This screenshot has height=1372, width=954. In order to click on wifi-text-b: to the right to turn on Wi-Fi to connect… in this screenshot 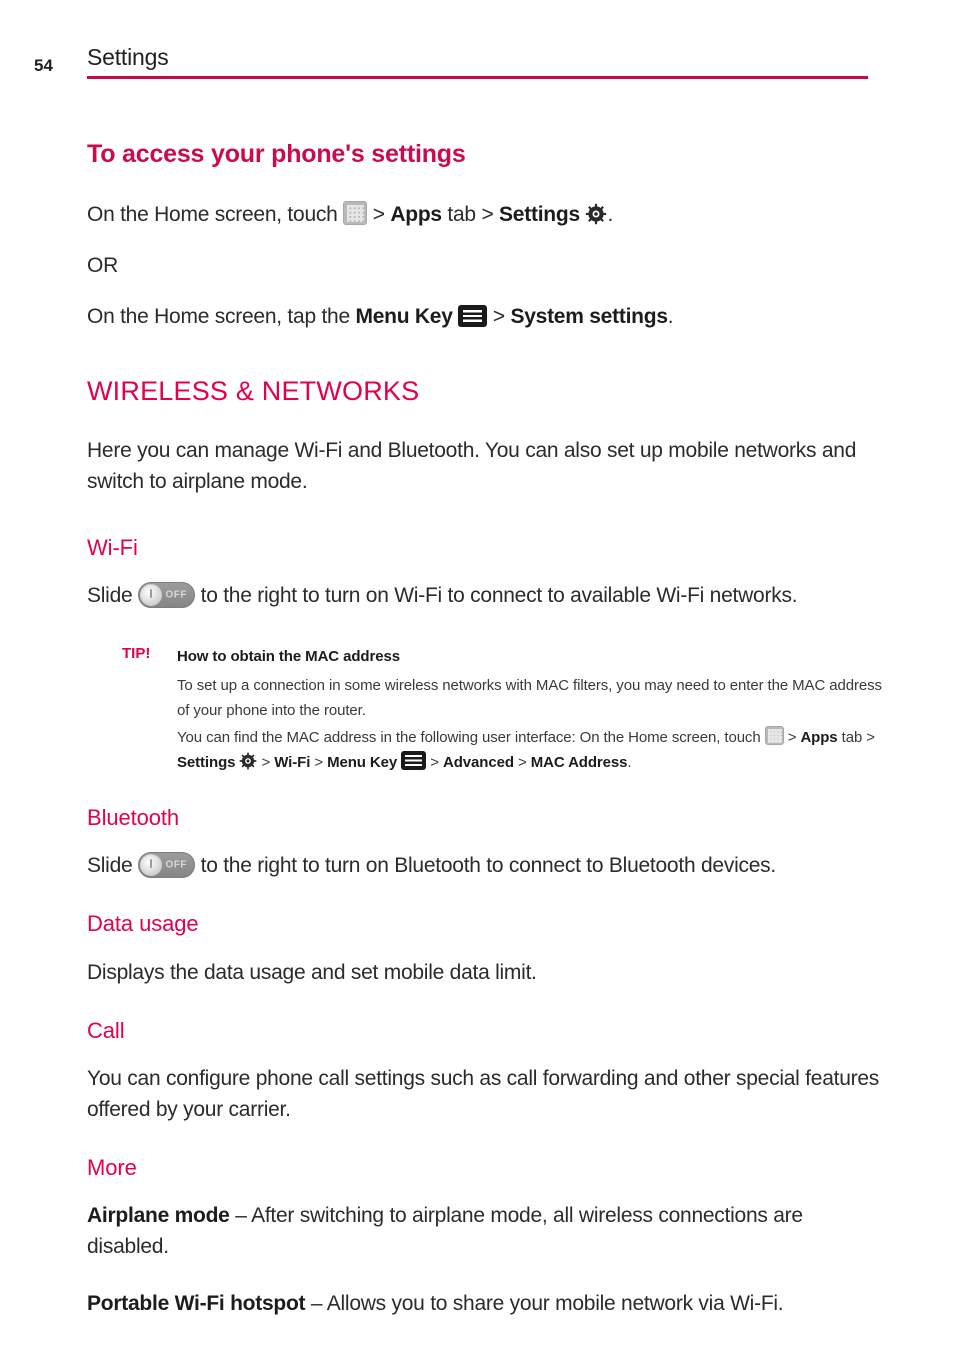, I will do `click(496, 596)`.